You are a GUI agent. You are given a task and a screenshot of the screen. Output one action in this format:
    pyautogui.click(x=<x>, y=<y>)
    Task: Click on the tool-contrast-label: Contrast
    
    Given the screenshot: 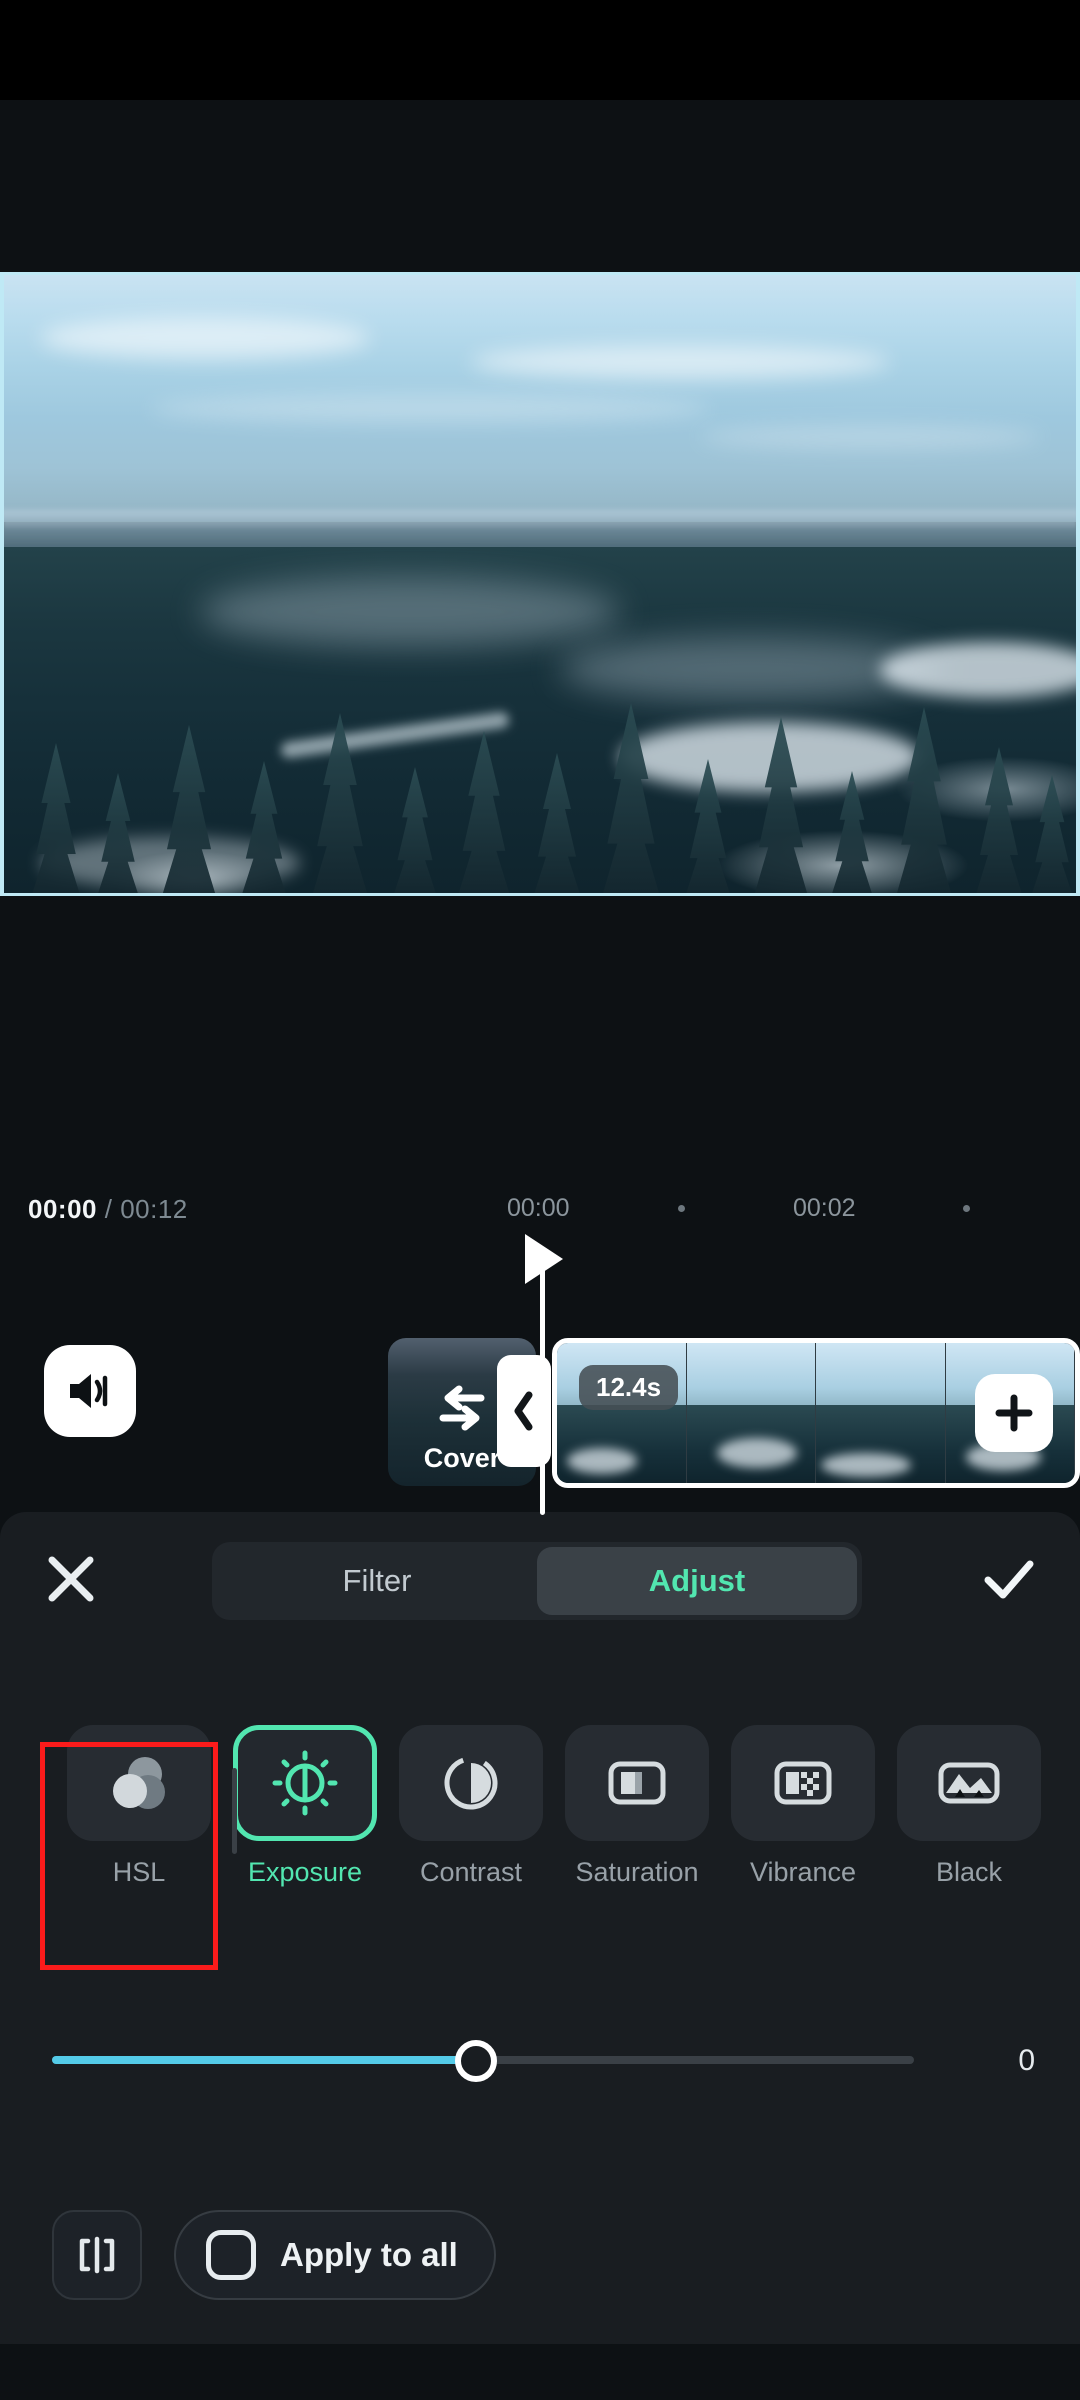 What is the action you would take?
    pyautogui.click(x=471, y=1872)
    